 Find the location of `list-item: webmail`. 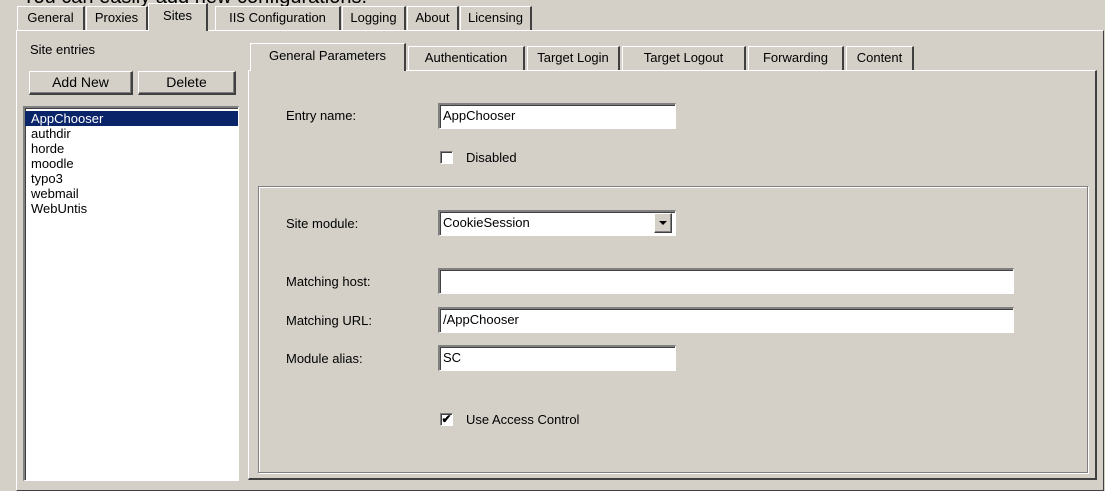

list-item: webmail is located at coordinates (131, 193).